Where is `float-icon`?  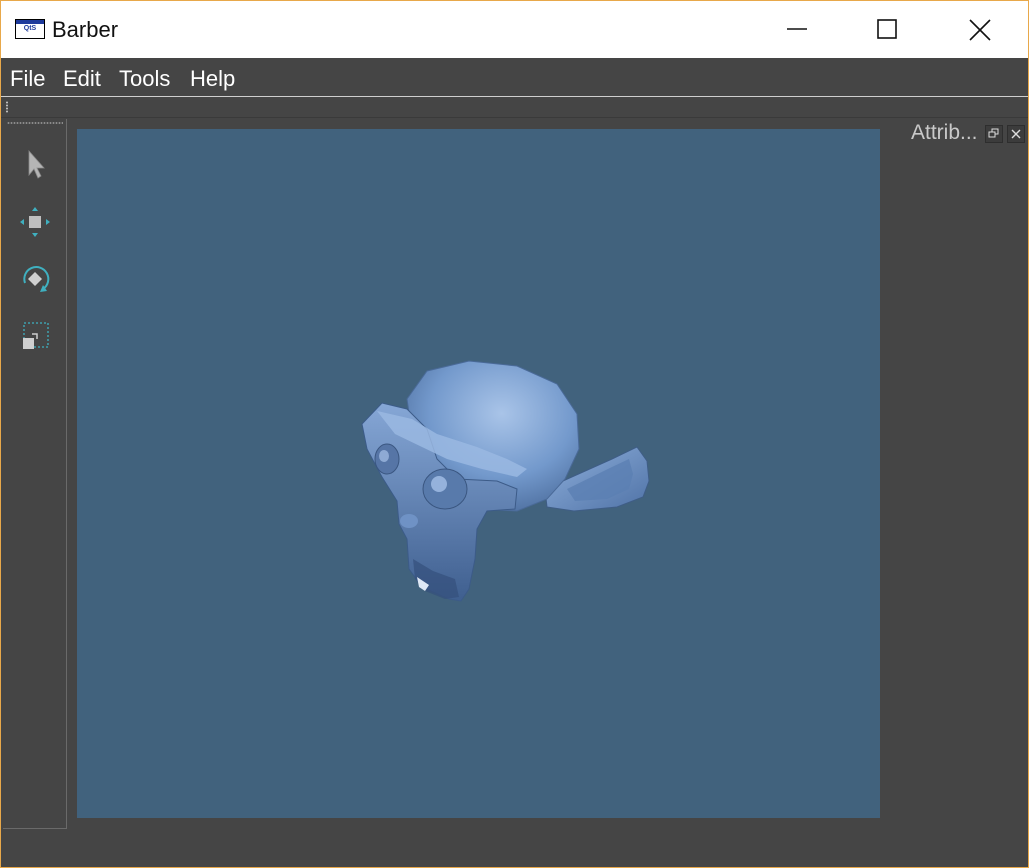
float-icon is located at coordinates (993, 133).